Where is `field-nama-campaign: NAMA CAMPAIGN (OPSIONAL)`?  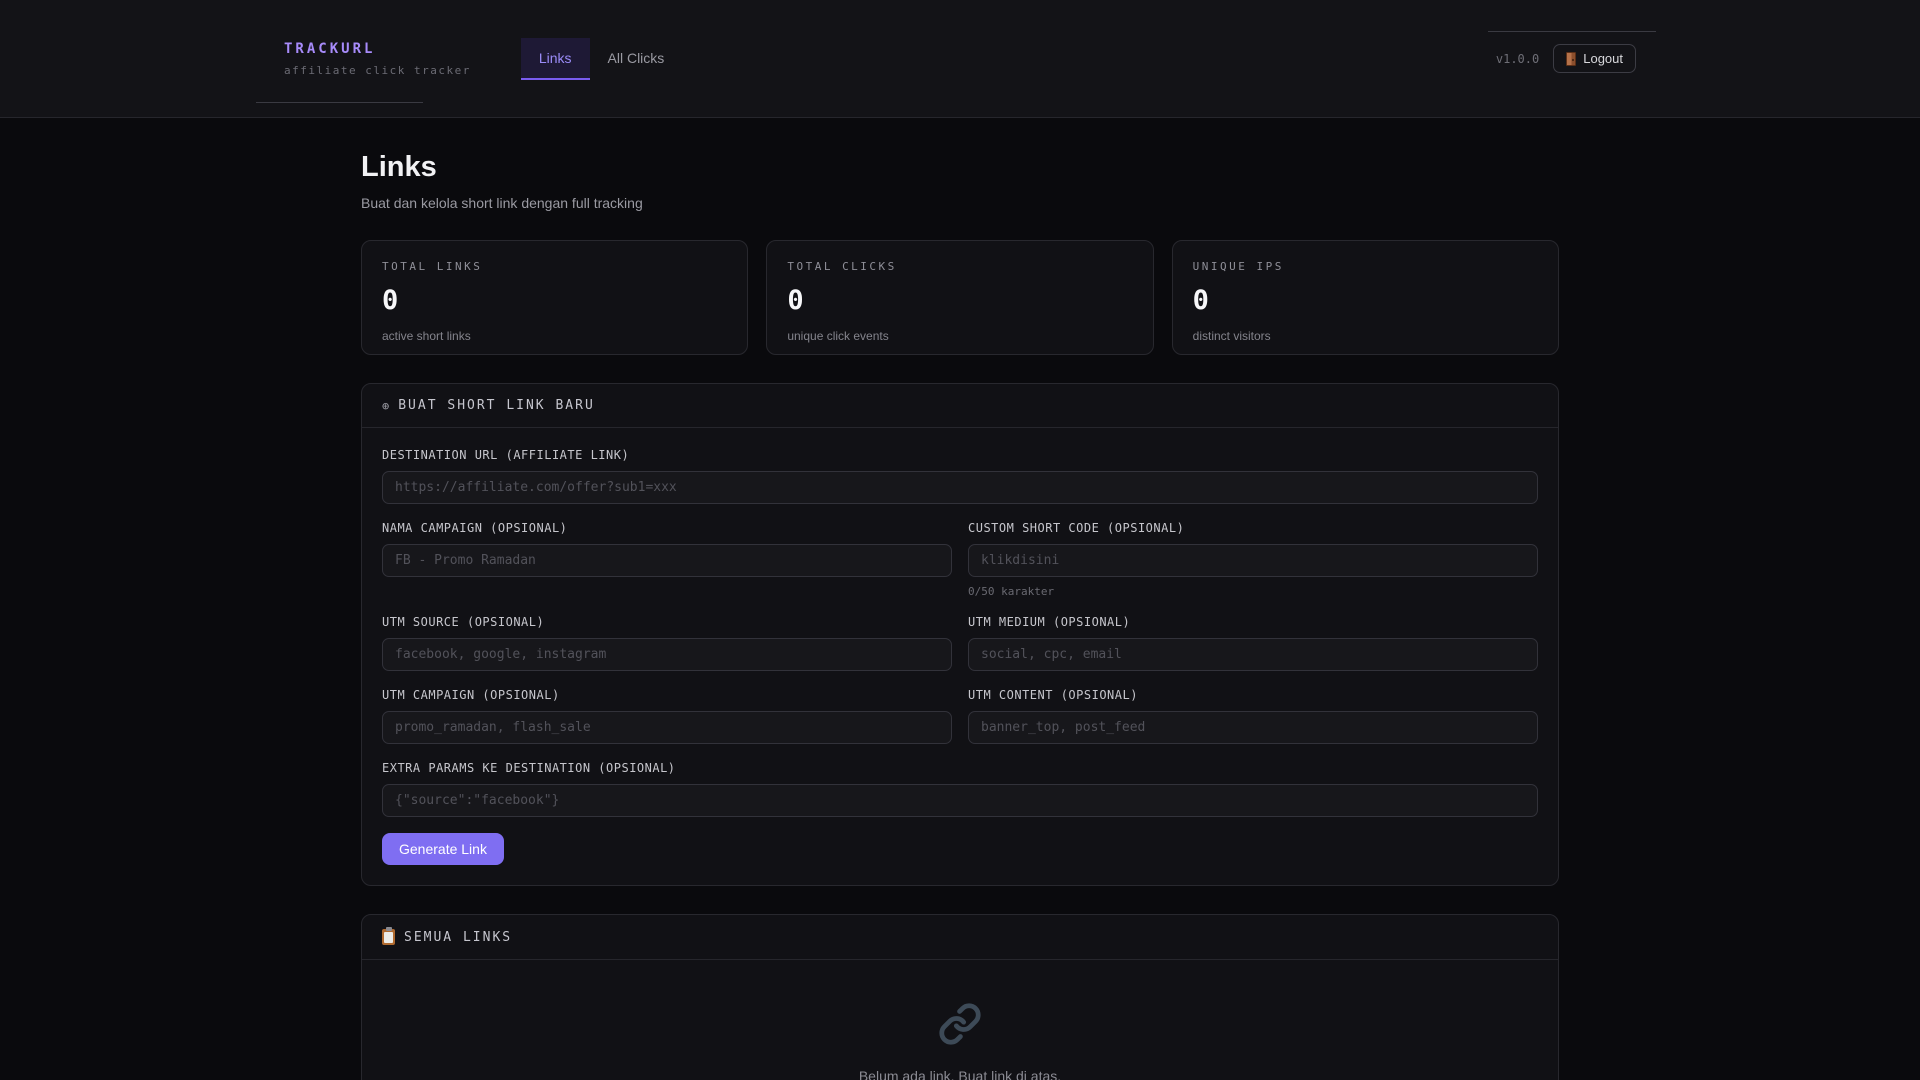
field-nama-campaign: NAMA CAMPAIGN (OPSIONAL) is located at coordinates (667, 549).